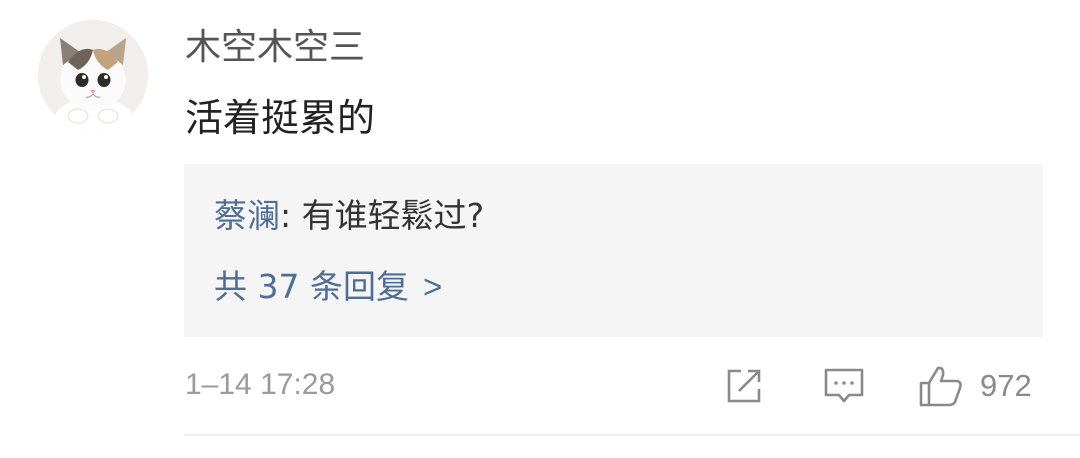 The width and height of the screenshot is (1080, 458). Describe the element at coordinates (432, 286) in the screenshot. I see `chevron-right-icon: >` at that location.